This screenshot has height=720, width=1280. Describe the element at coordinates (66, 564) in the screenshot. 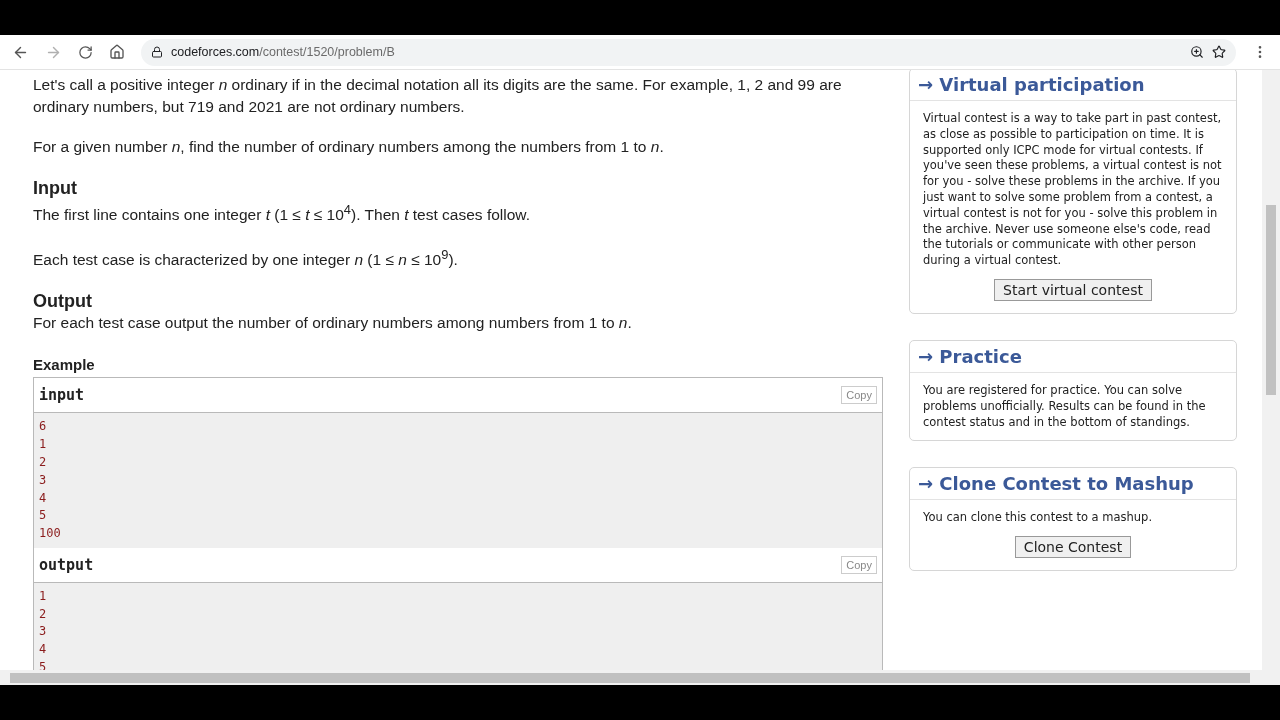

I see `example-label: output` at that location.